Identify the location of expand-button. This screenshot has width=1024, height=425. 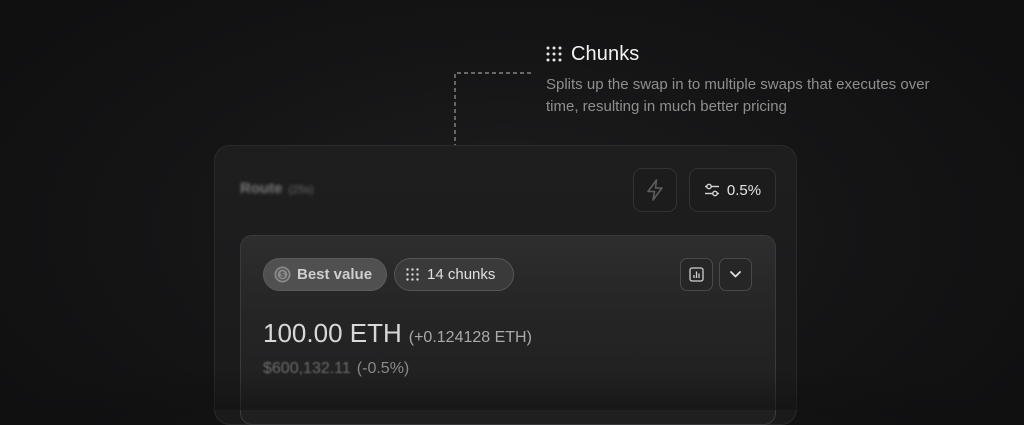
(735, 274).